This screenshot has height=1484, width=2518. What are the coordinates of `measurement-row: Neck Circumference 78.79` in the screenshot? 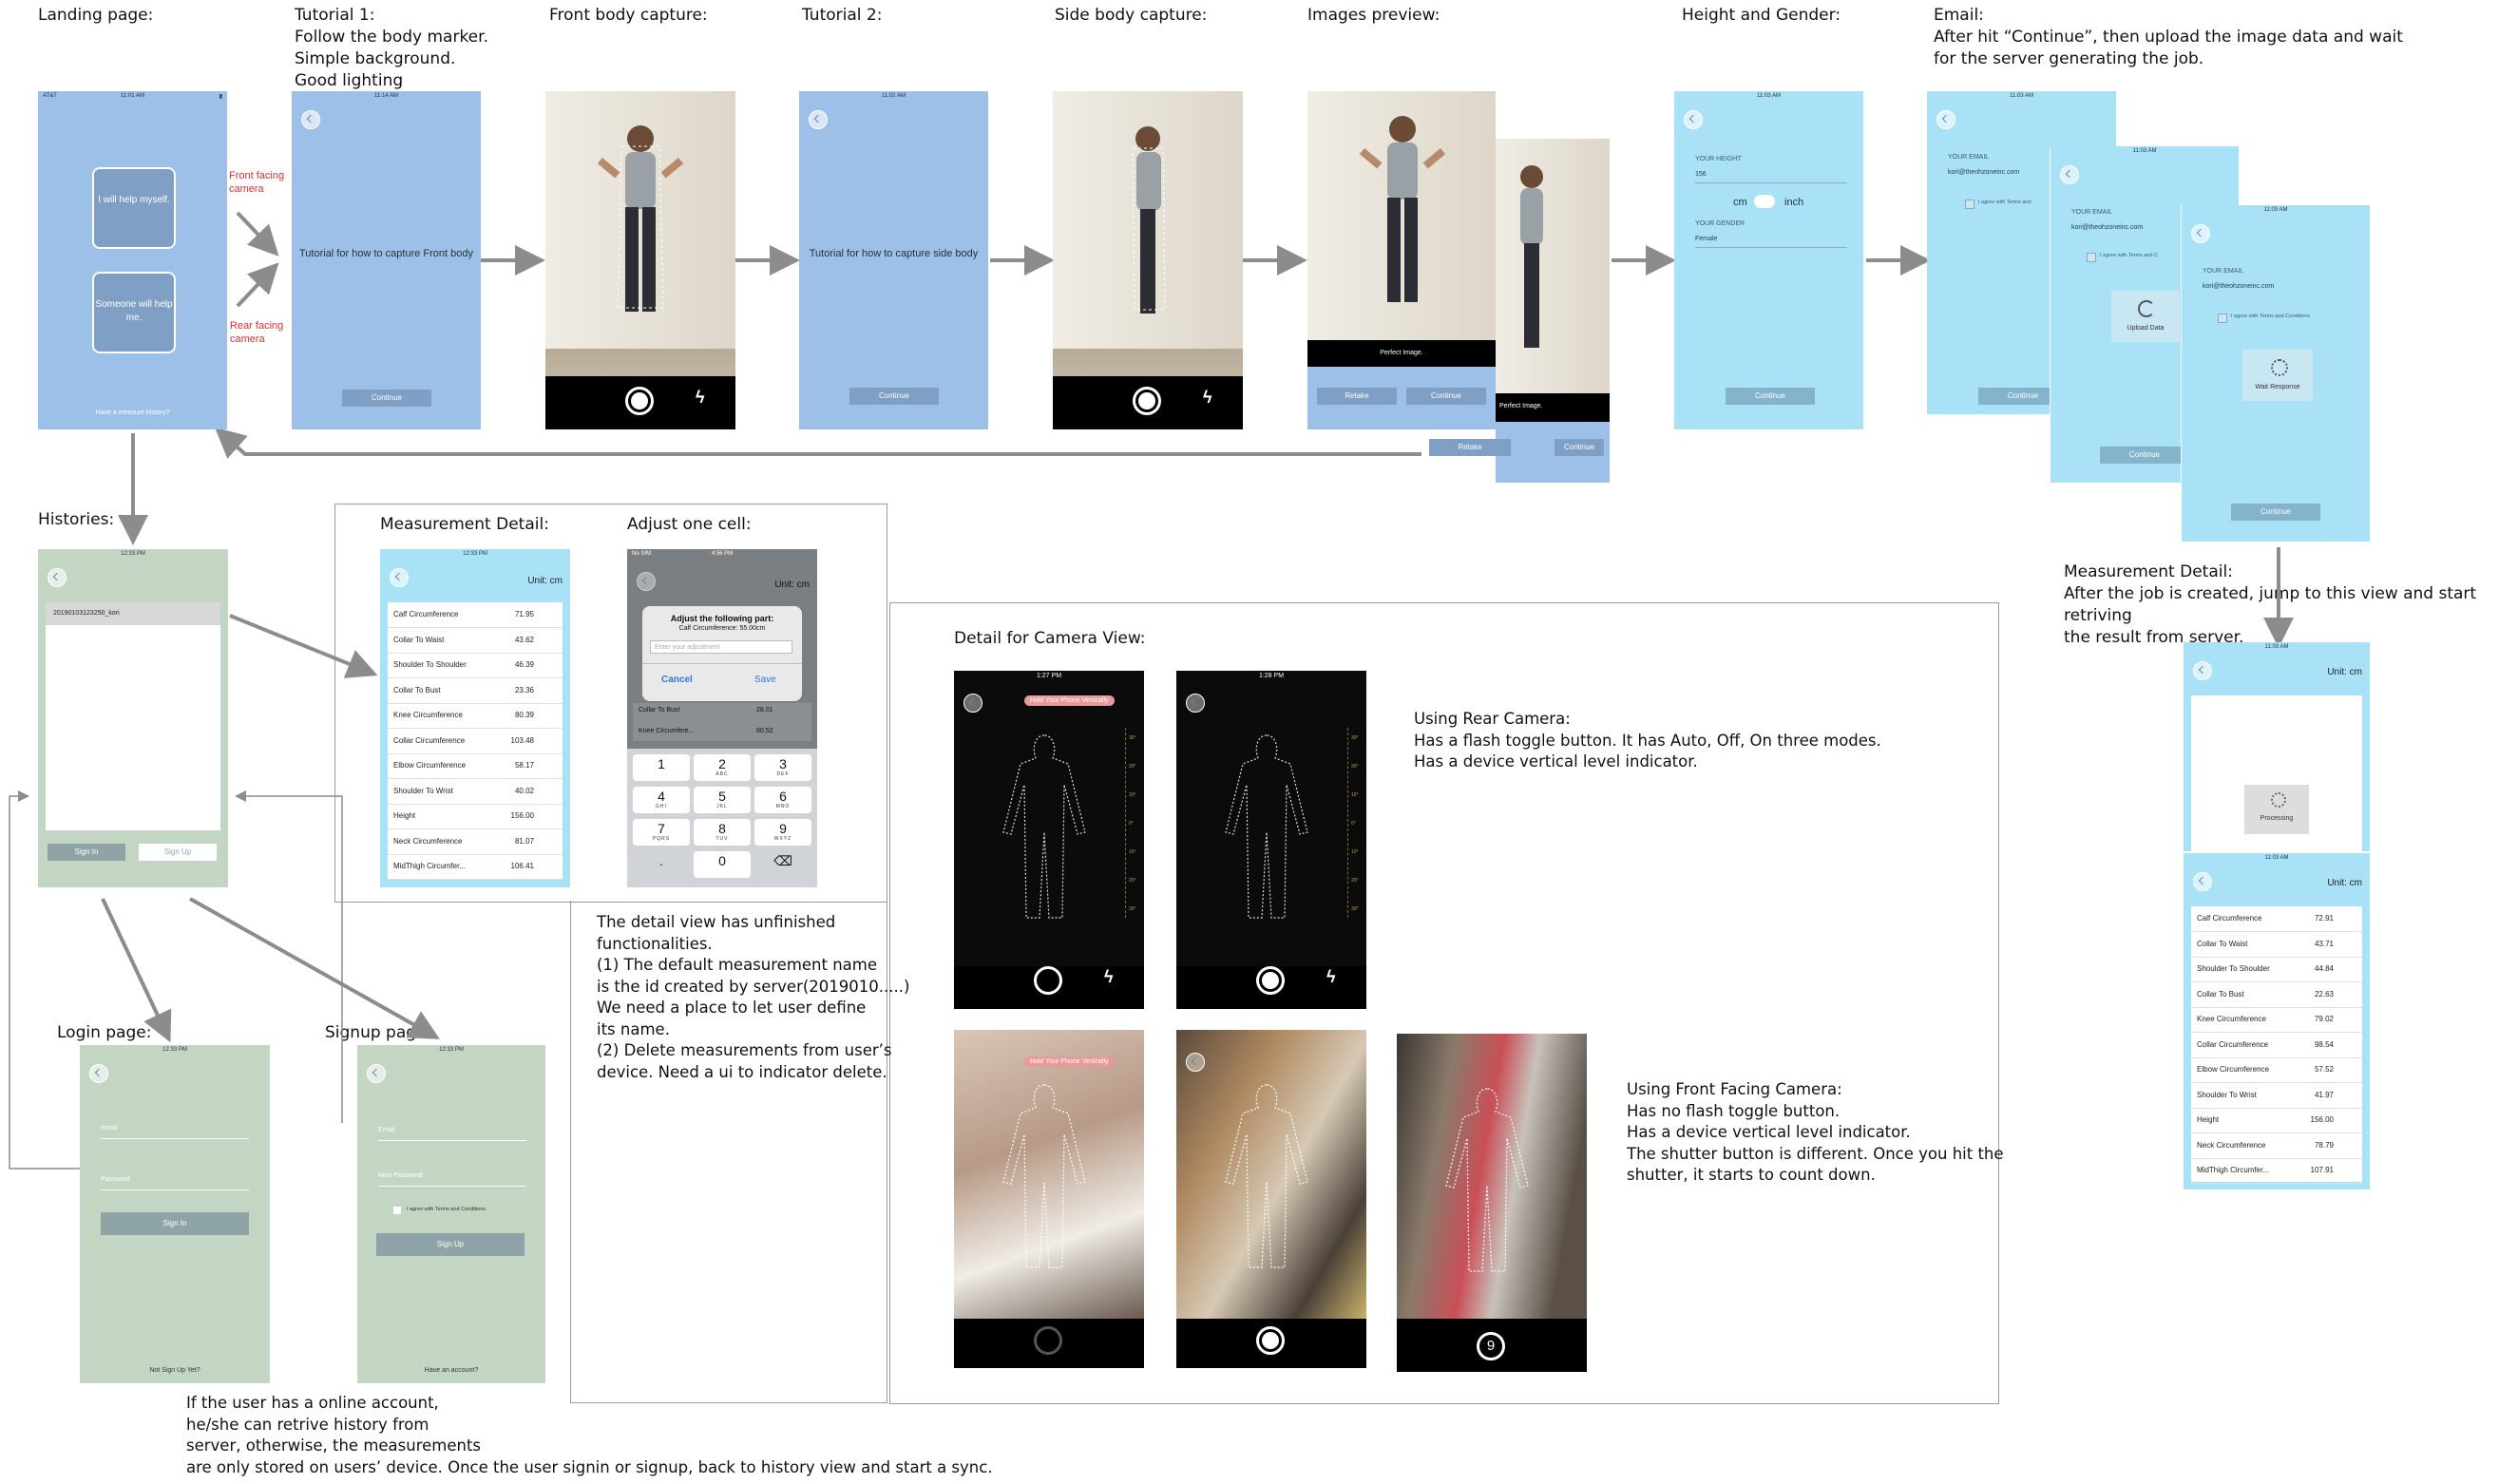 It's located at (2276, 1146).